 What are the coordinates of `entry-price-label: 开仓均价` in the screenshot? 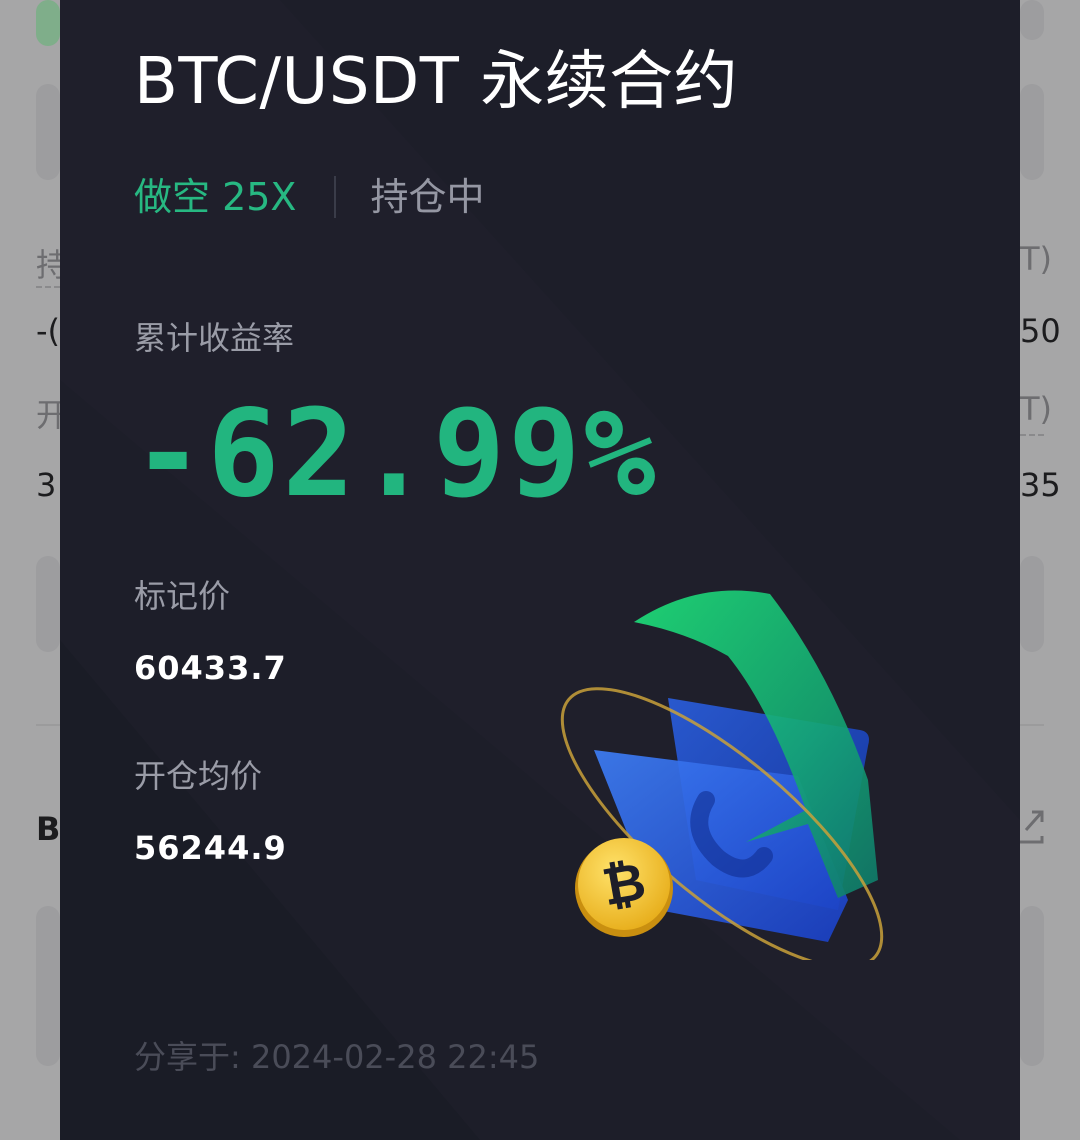 It's located at (198, 776).